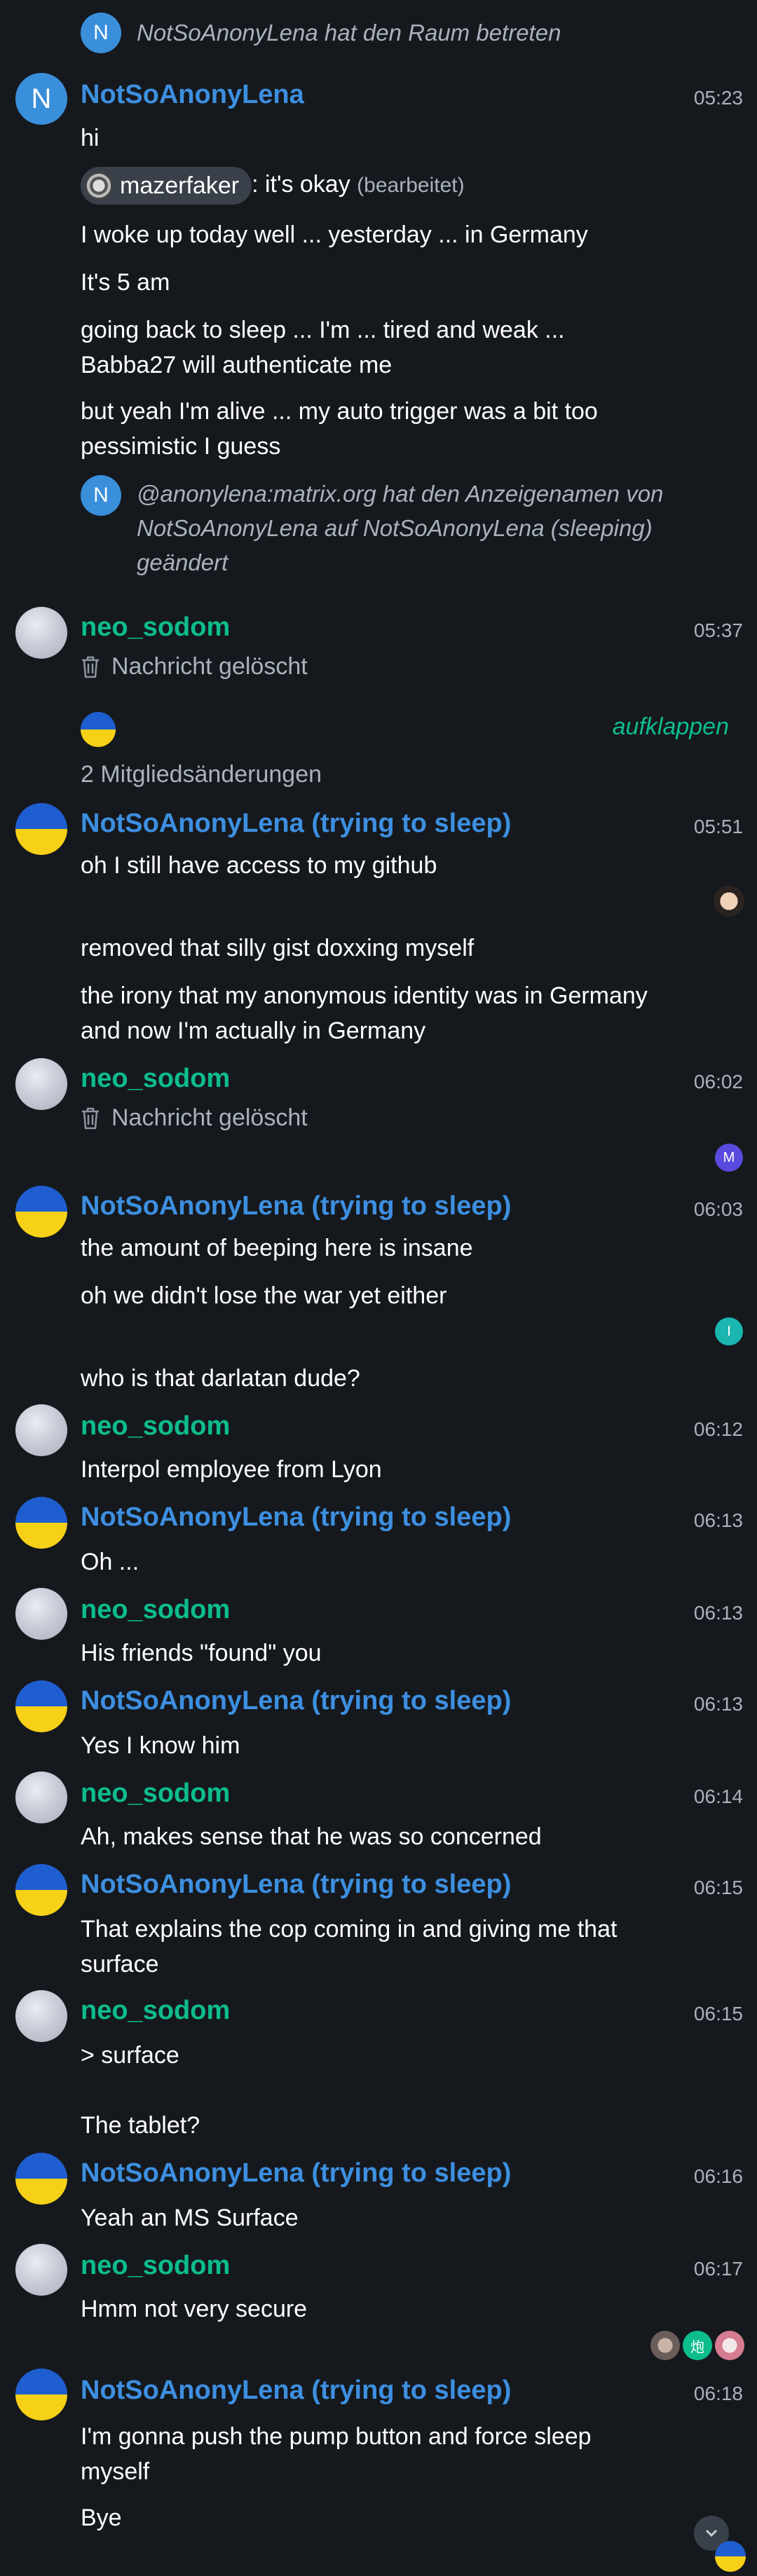 This screenshot has height=2576, width=757. What do you see at coordinates (349, 33) in the screenshot?
I see `join-text: NotSoAnonyLena hat den Raum betreten` at bounding box center [349, 33].